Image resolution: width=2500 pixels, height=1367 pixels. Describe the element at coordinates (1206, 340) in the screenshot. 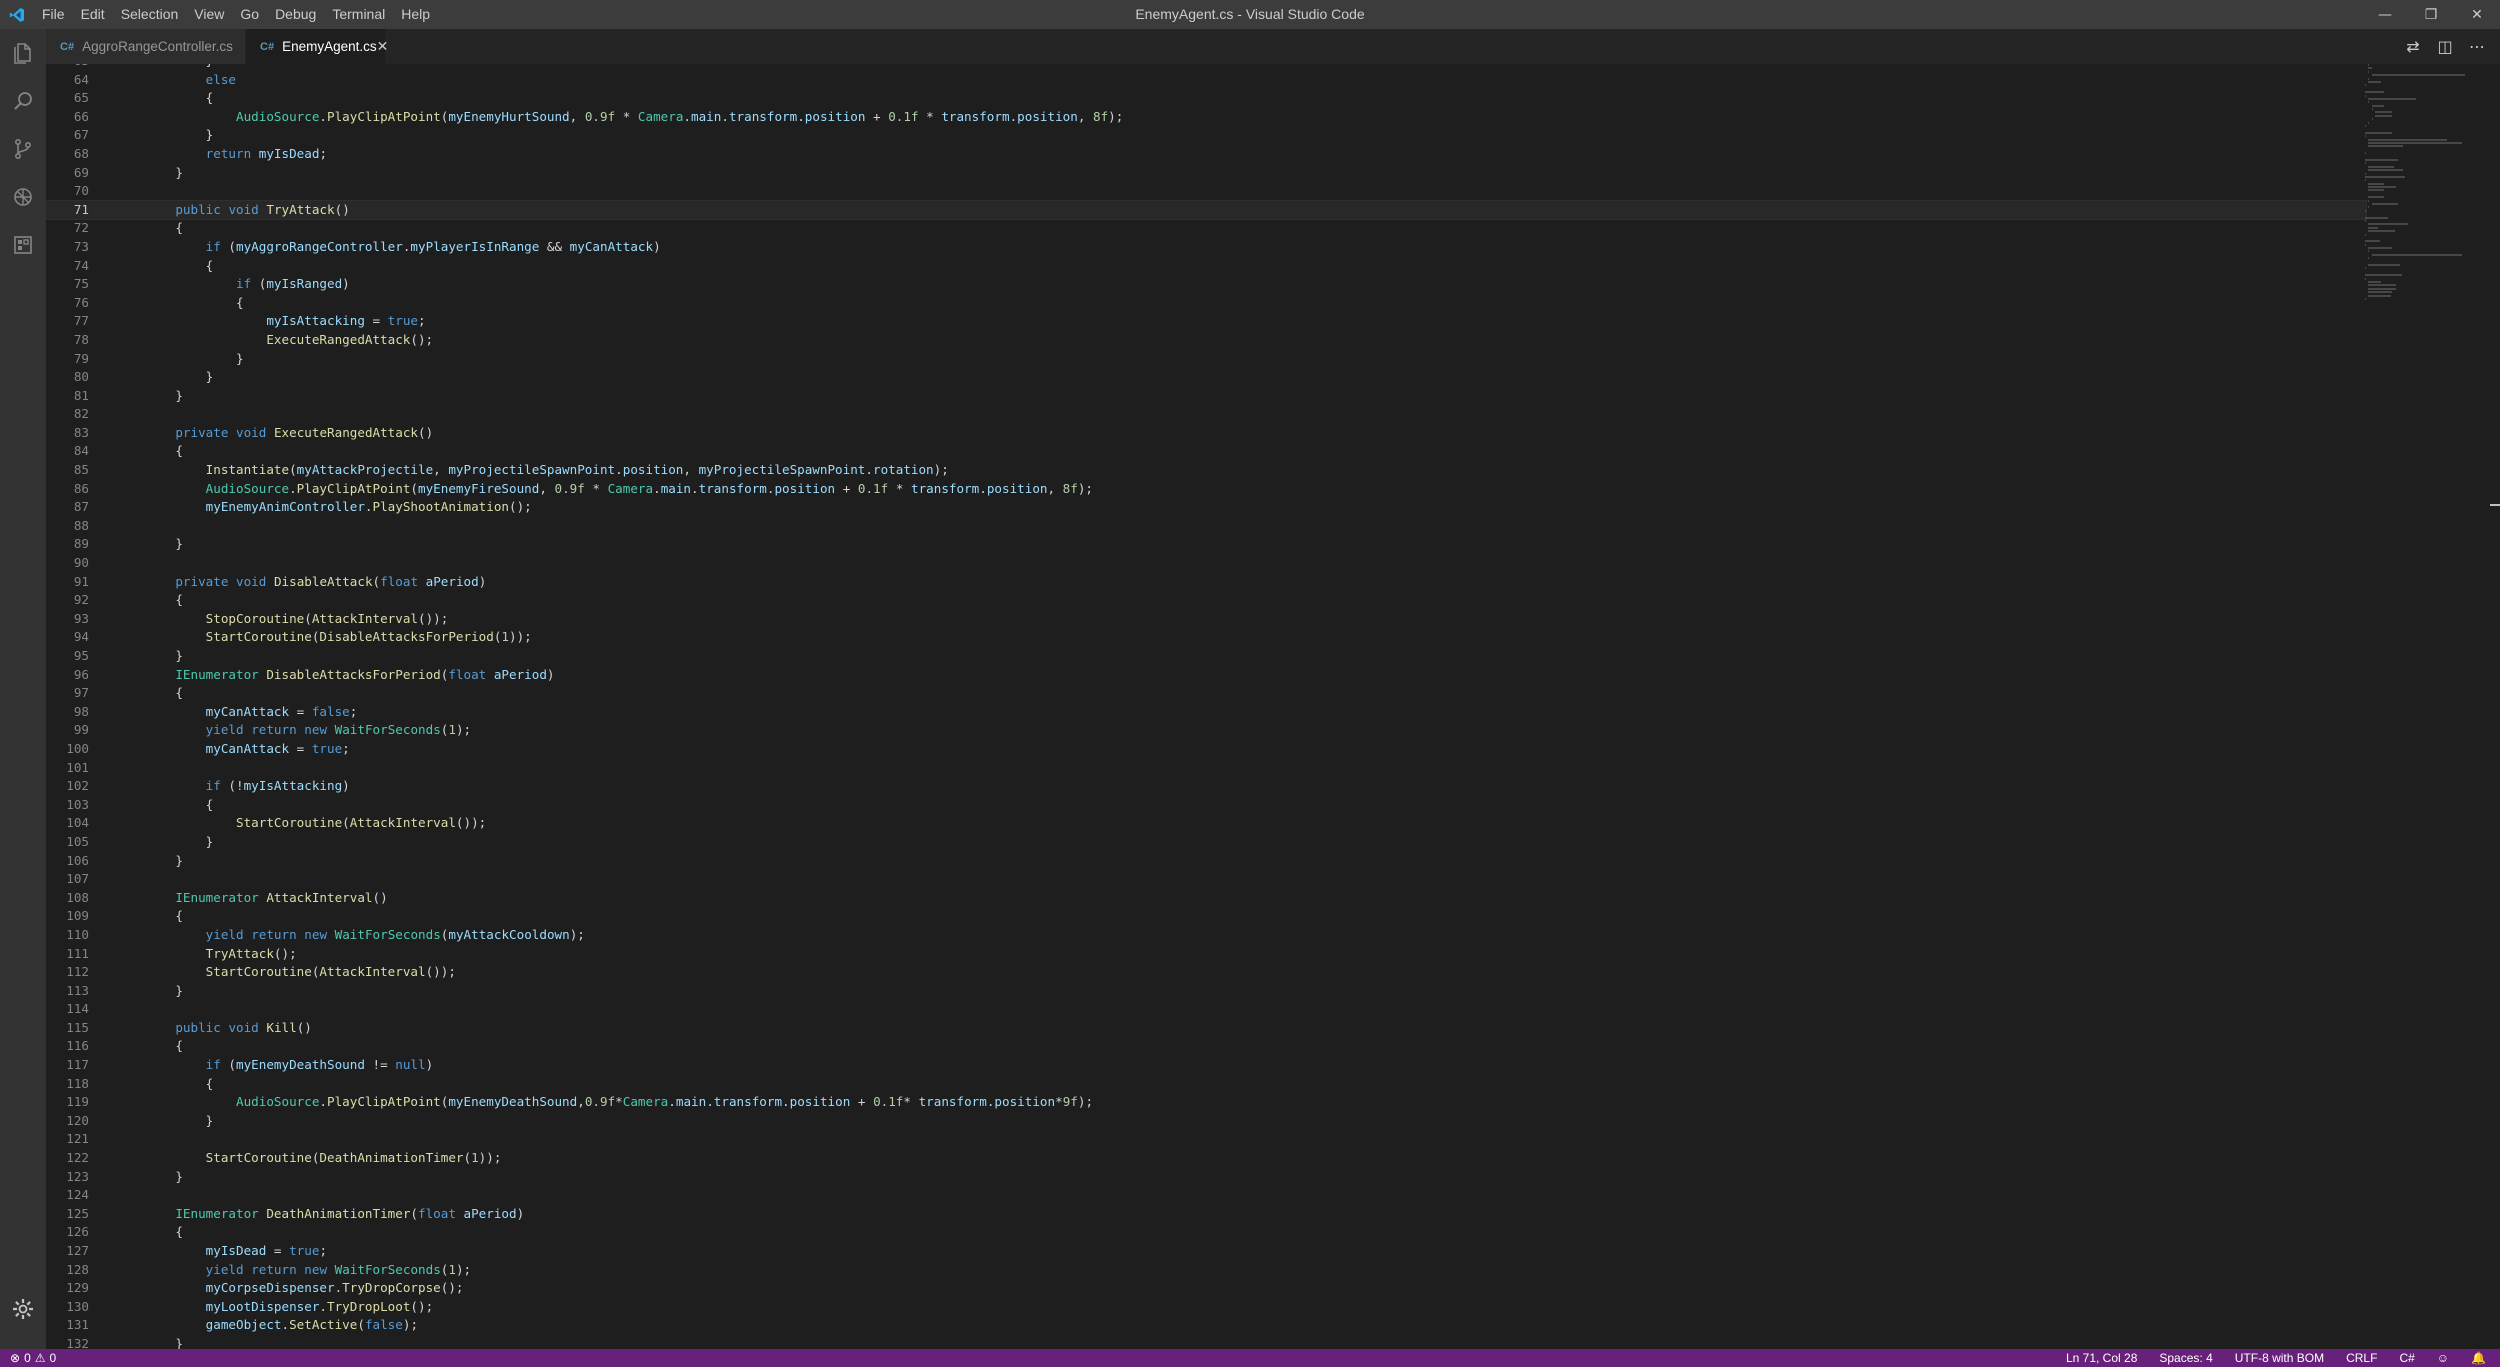

I see `code-line: 78 ExecuteRangedAttack();` at that location.